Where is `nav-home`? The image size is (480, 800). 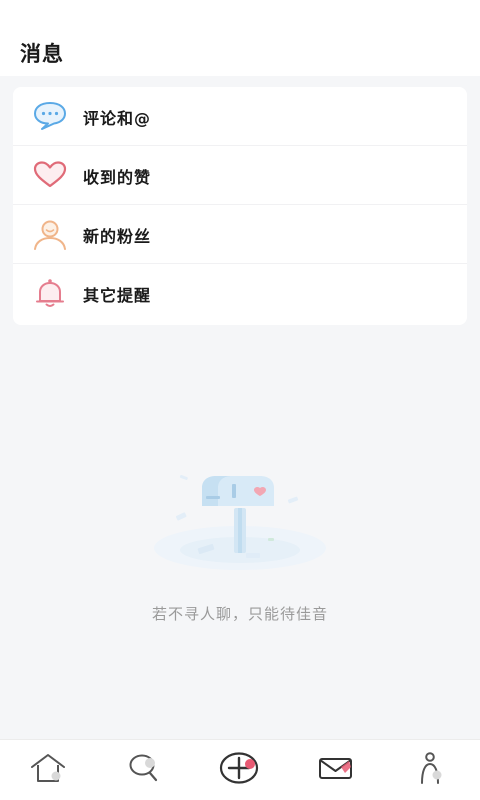
nav-home is located at coordinates (48, 770).